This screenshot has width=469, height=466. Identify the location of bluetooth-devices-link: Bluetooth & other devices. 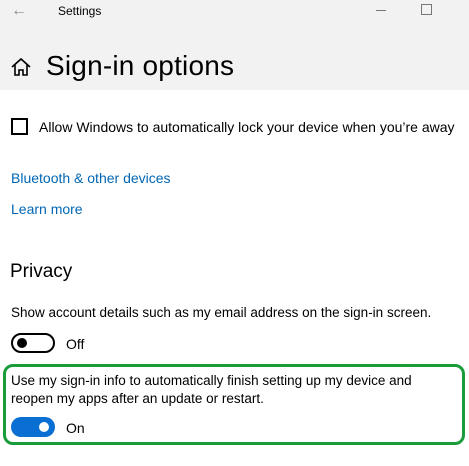
(91, 178).